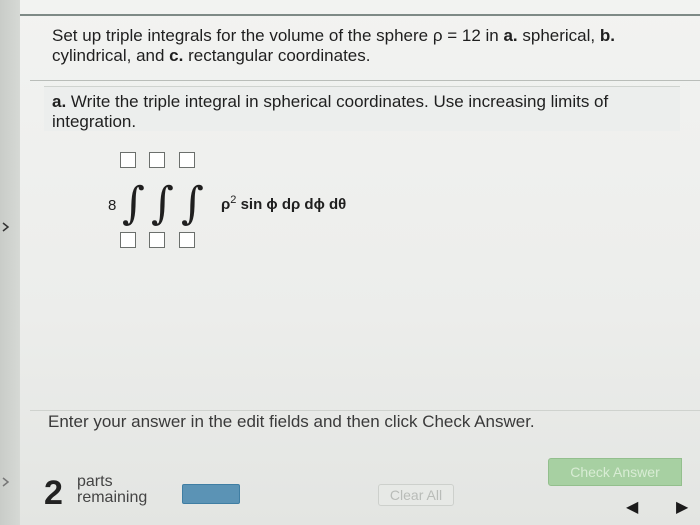 The image size is (700, 525). Describe the element at coordinates (192, 203) in the screenshot. I see `integral-sign-3: ∫` at that location.